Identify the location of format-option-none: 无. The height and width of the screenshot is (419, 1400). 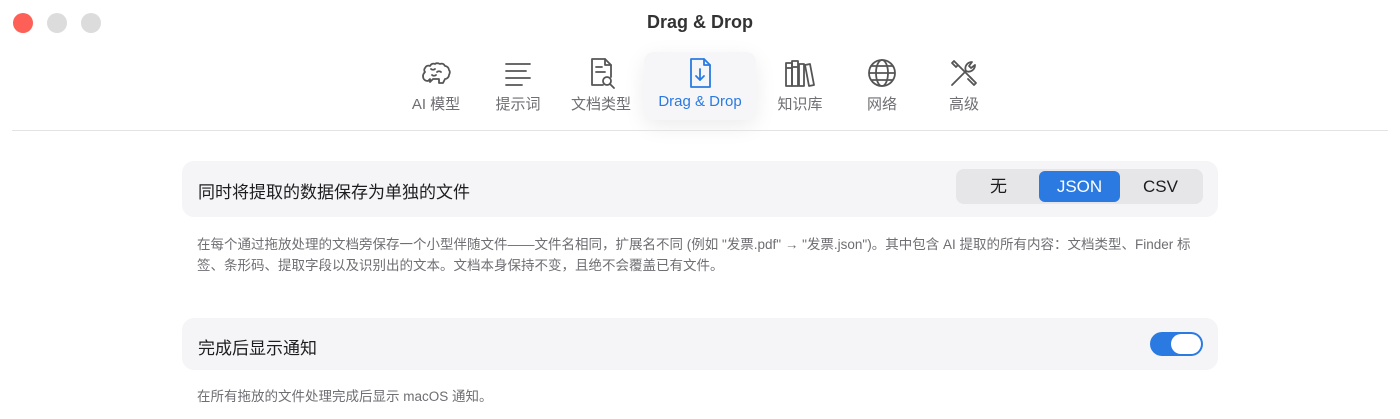
(998, 186).